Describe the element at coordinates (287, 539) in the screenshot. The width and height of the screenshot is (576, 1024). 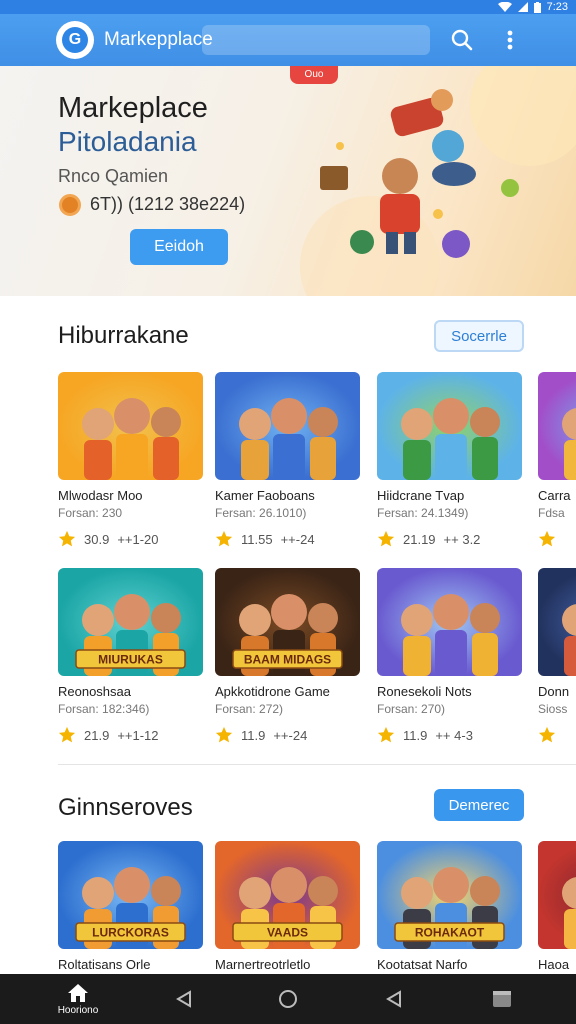
I see `game-rating-row: 11.55 ++-24` at that location.